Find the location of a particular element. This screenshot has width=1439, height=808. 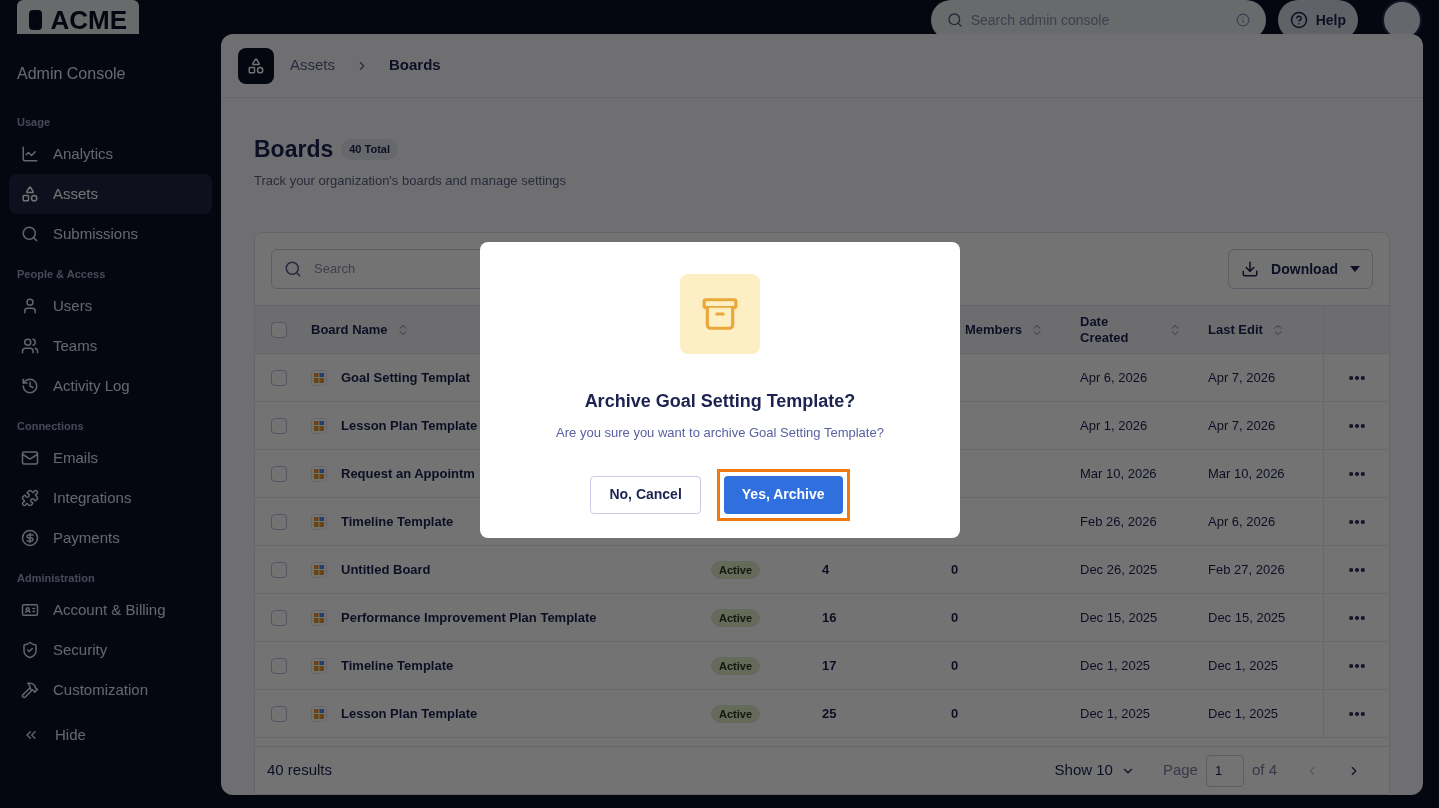

column-header: Date Created is located at coordinates (1110, 329).